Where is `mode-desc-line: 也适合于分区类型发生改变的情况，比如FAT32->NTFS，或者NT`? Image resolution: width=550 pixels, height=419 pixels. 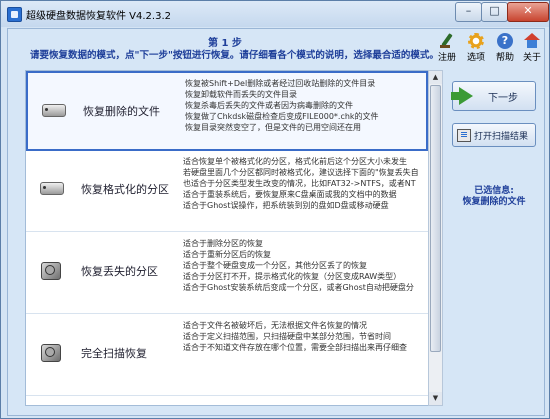
mode-desc-line: 也适合于分区类型发生改变的情况，比如FAT32->NTFS，或者NT is located at coordinates (299, 183).